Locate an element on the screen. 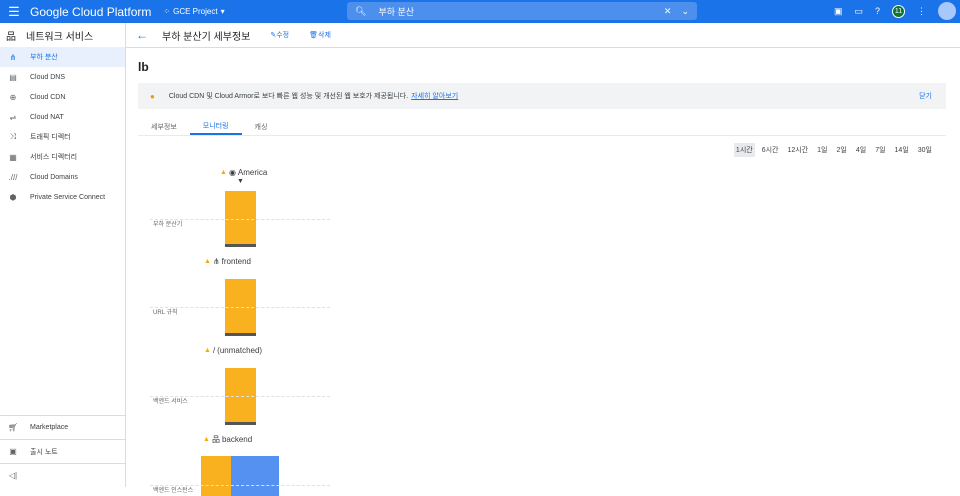 The image size is (960, 496). page-title: 부하 분산기 세부정보 is located at coordinates (206, 37).